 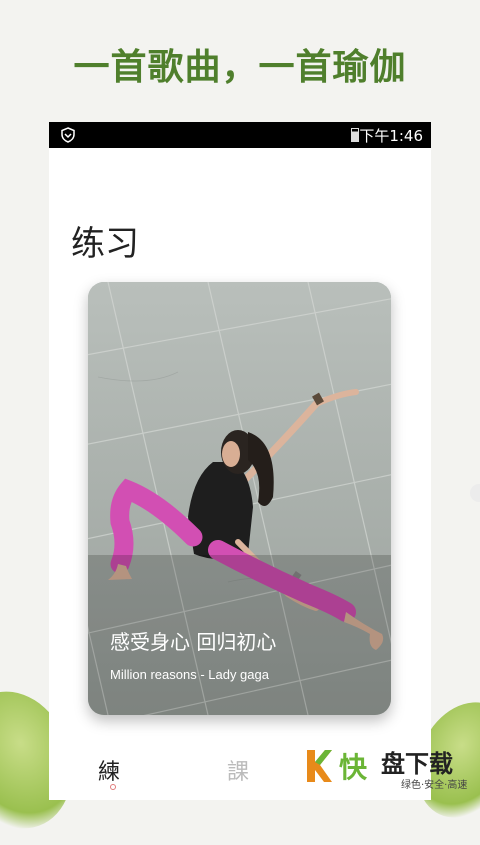 What do you see at coordinates (193, 642) in the screenshot?
I see `card-headline: 感受身心 回归初心` at bounding box center [193, 642].